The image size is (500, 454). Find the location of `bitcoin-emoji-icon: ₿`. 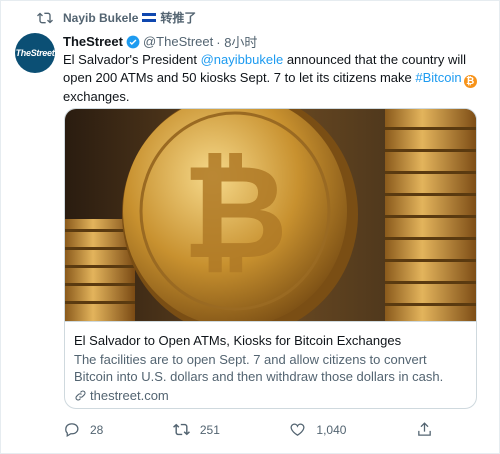

bitcoin-emoji-icon: ₿ is located at coordinates (470, 81).